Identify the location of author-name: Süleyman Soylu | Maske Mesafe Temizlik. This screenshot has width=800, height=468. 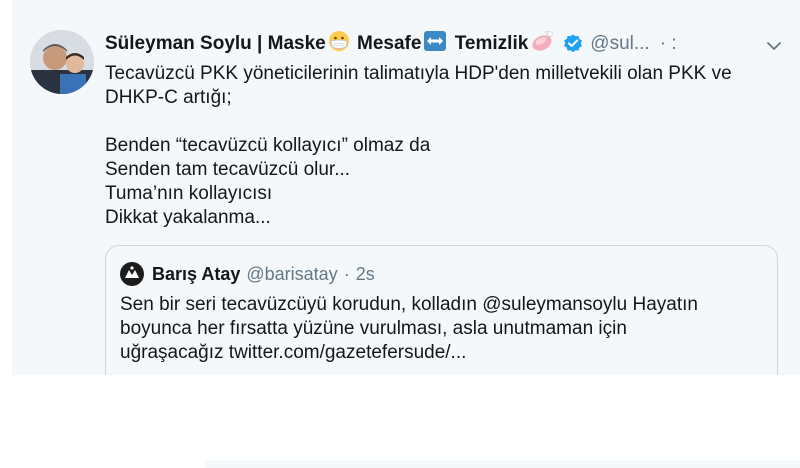
(330, 44).